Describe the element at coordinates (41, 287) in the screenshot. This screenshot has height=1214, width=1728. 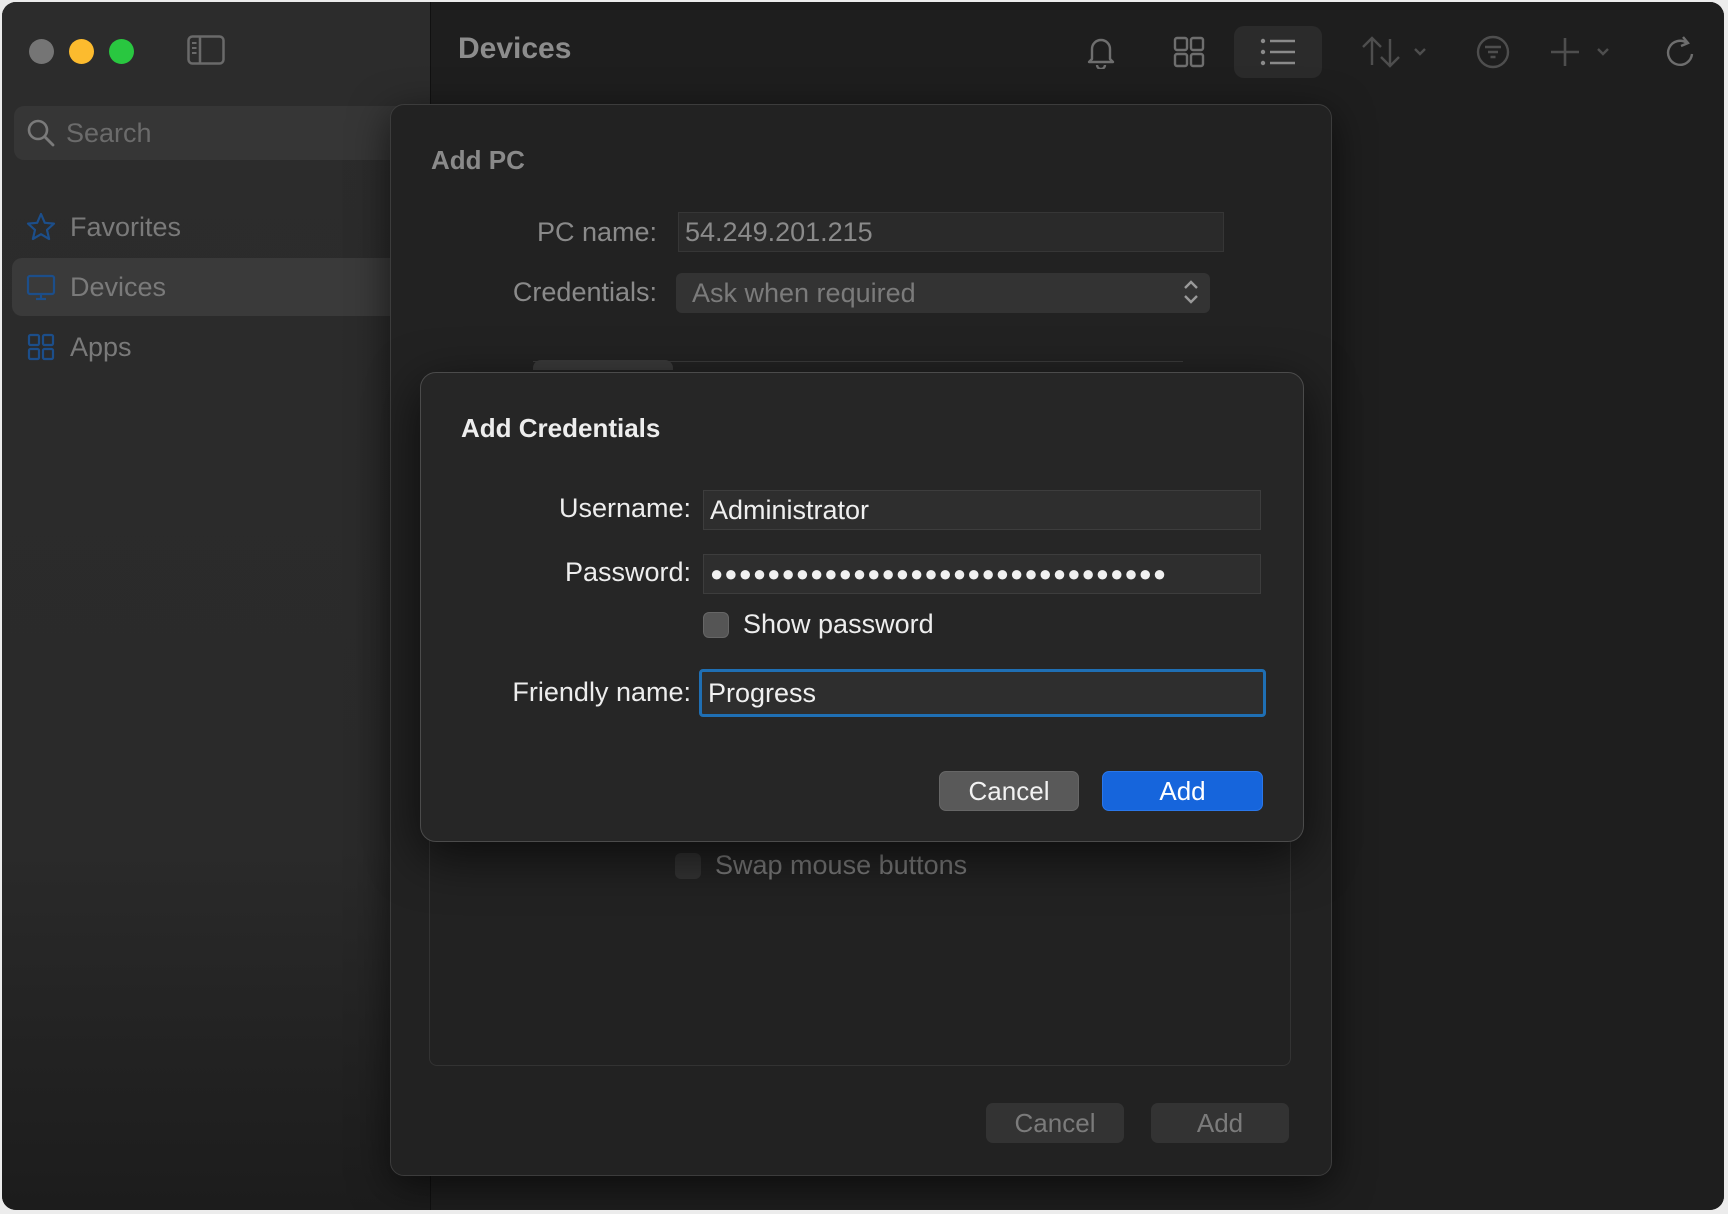
I see `monitor-icon` at that location.